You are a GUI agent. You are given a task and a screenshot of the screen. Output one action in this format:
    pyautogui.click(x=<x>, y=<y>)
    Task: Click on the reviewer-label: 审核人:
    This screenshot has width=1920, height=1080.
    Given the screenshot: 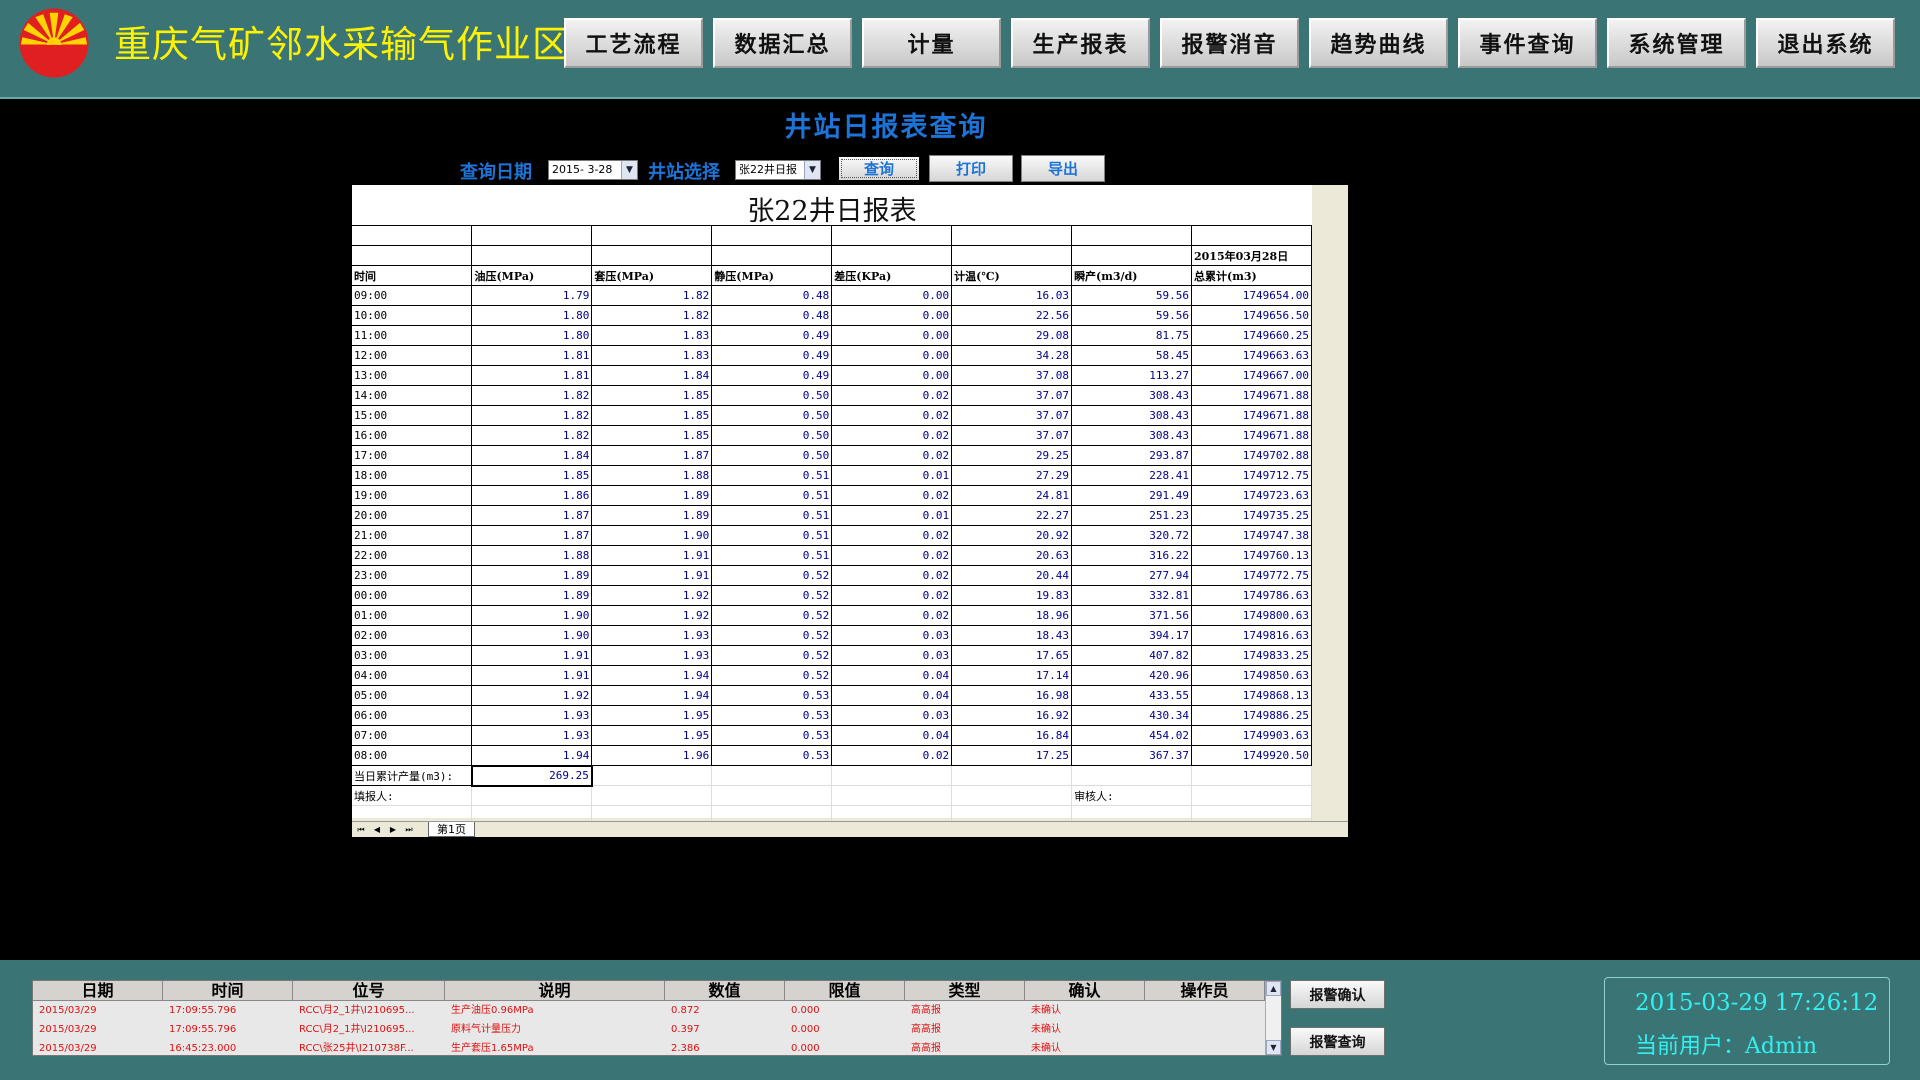 What is the action you would take?
    pyautogui.click(x=1131, y=795)
    